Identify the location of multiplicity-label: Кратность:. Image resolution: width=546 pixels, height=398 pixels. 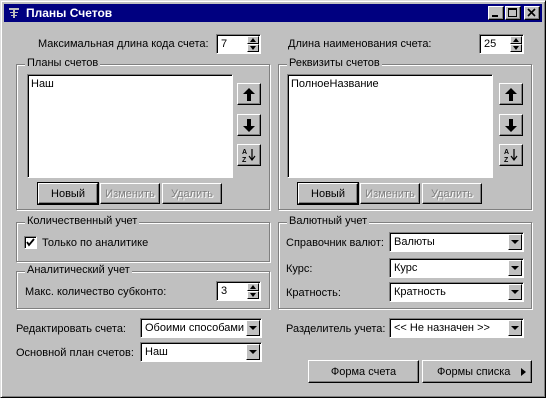
(313, 293).